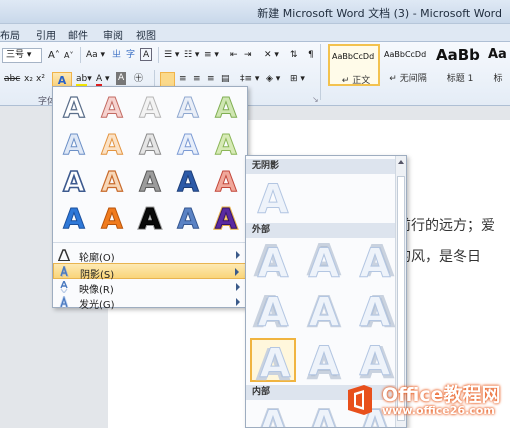 Image resolution: width=510 pixels, height=428 pixels. I want to click on char-border-icon: A, so click(146, 54).